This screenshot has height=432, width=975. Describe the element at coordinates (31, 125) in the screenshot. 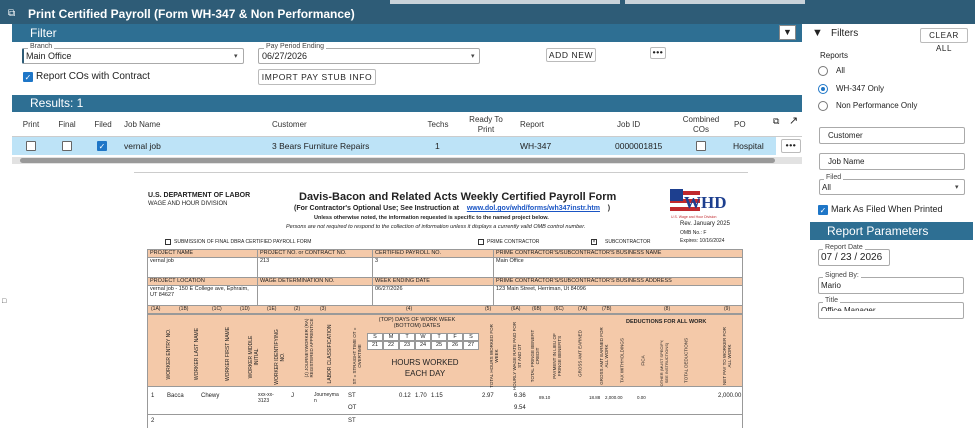

I see `col-print: Print` at that location.